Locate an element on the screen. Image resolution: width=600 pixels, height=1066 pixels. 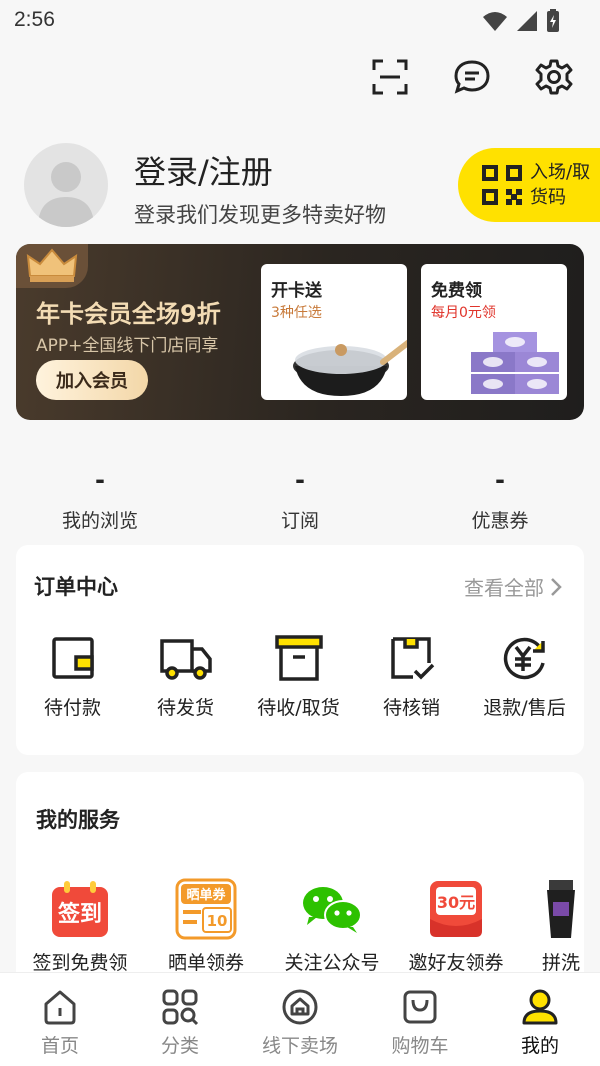
invite-coupon-icon: 30元 is located at coordinates (456, 909).